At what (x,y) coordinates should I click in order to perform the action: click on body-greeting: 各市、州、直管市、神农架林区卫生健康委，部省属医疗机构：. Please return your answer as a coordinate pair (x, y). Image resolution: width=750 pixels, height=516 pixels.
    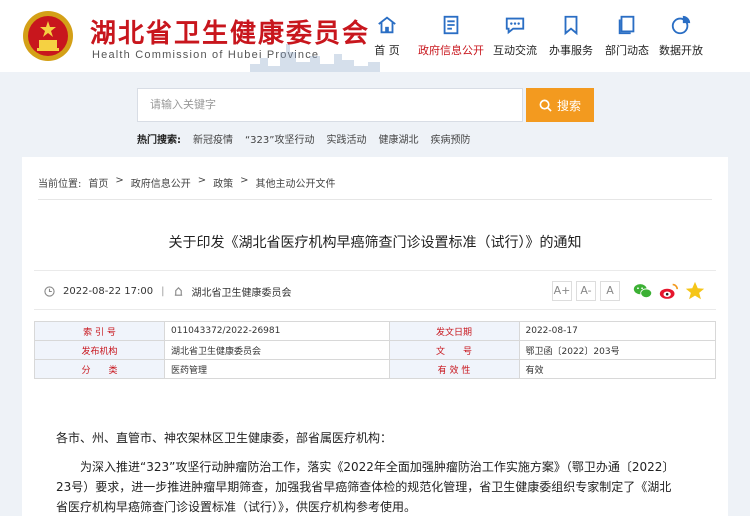
    Looking at the image, I should click on (224, 438).